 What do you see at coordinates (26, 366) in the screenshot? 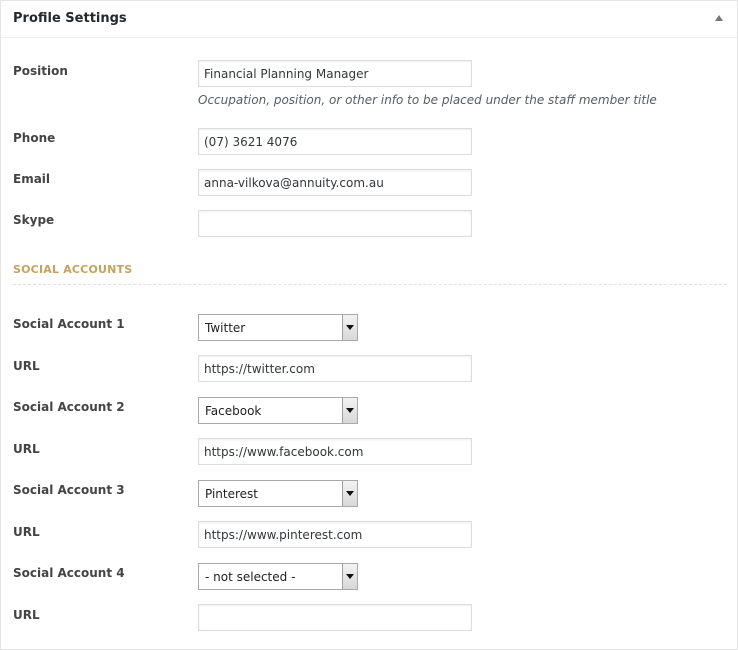
I see `url-1-label: URL` at bounding box center [26, 366].